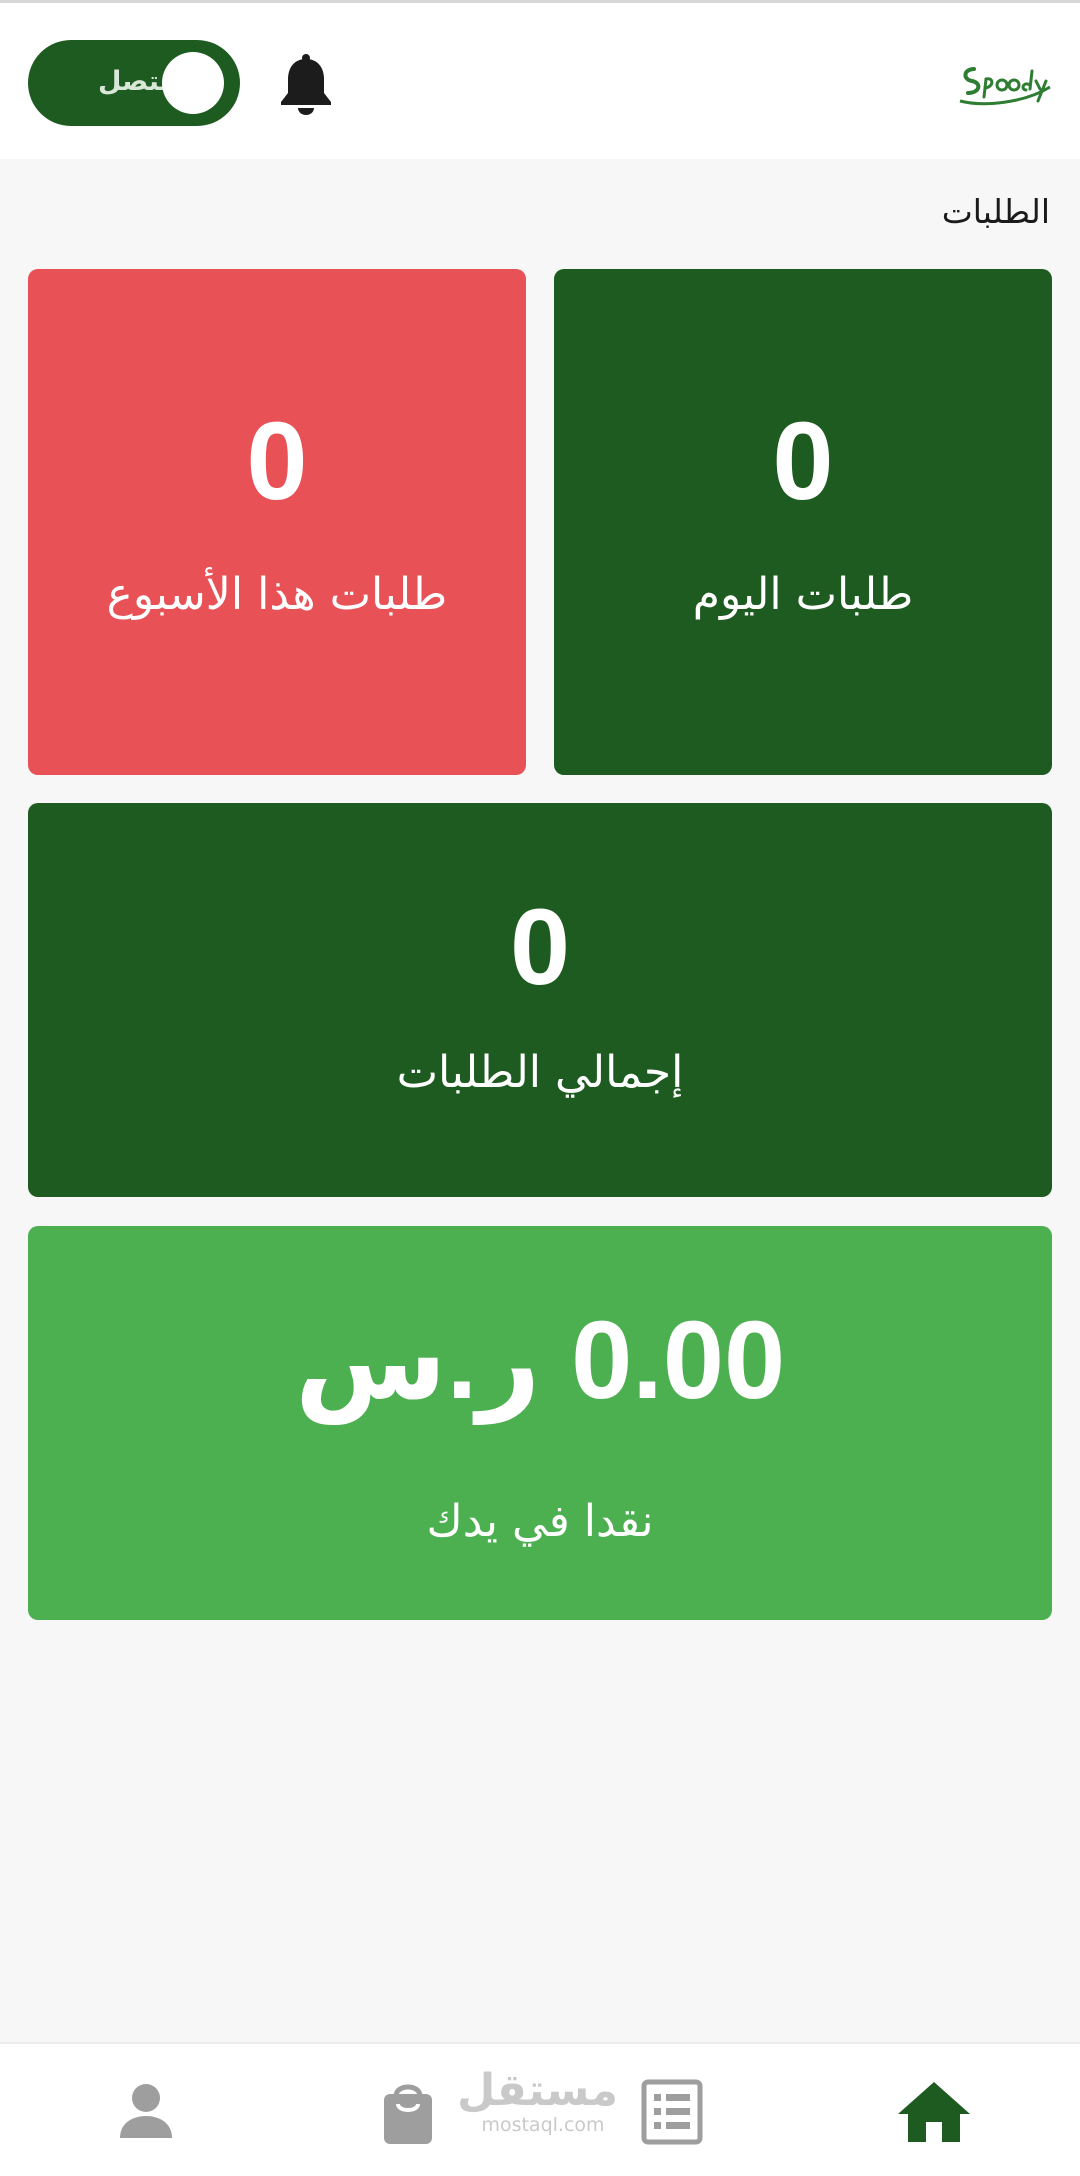 The height and width of the screenshot is (2176, 1080). What do you see at coordinates (543, 2125) in the screenshot?
I see `watermark-latin: mostaql.com` at bounding box center [543, 2125].